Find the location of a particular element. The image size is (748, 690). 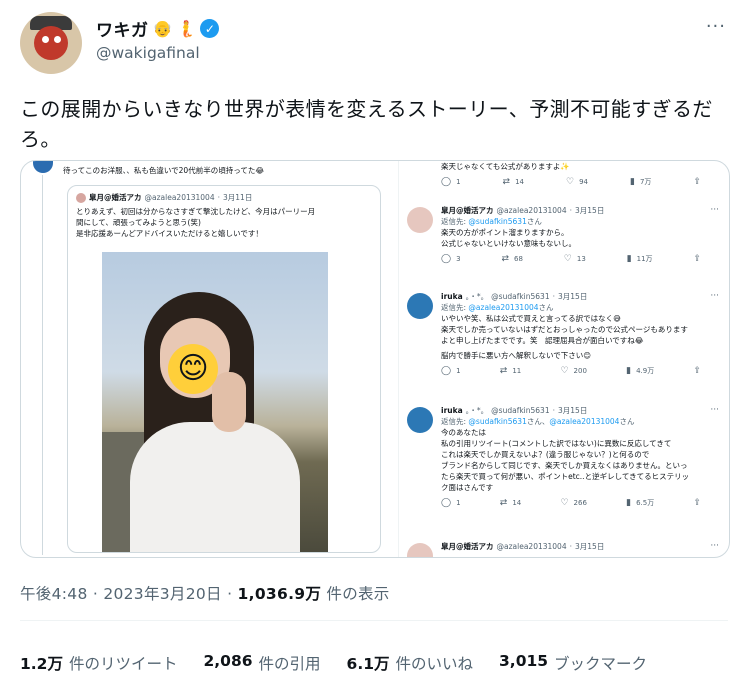

reply-line: 公式じゃないといけない意味もないし。 is located at coordinates (508, 243).